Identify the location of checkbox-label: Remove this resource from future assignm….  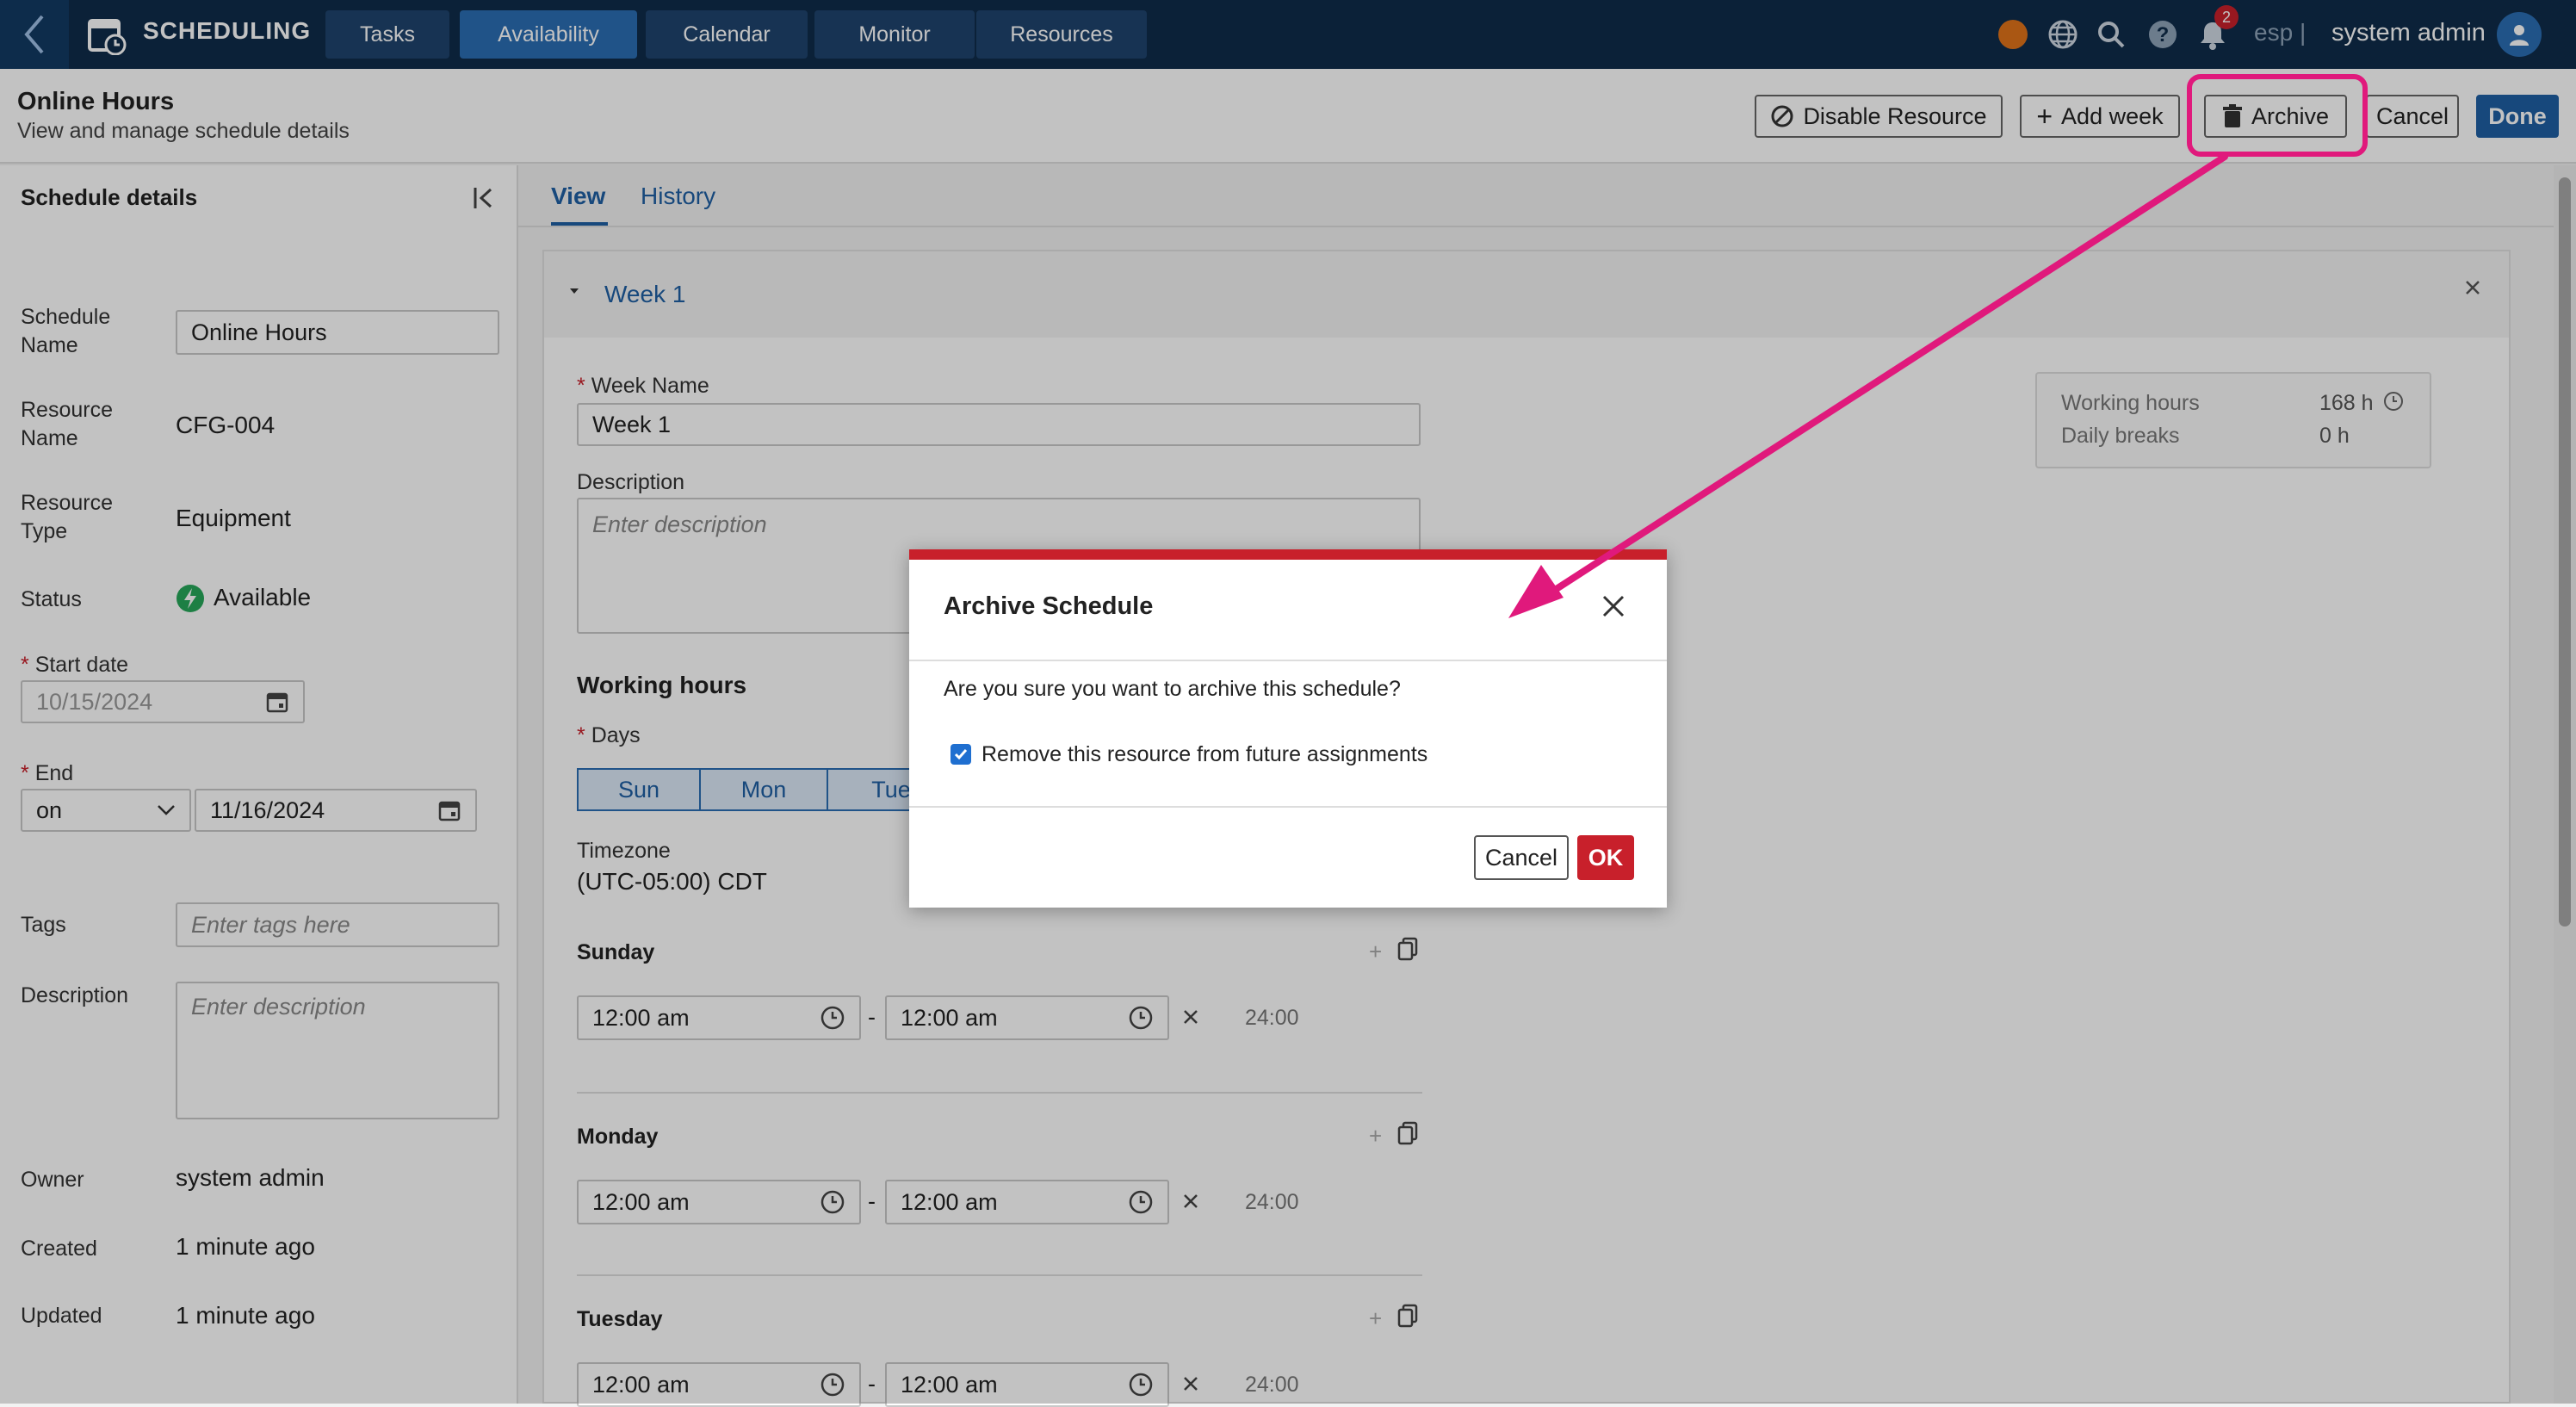
(1204, 754).